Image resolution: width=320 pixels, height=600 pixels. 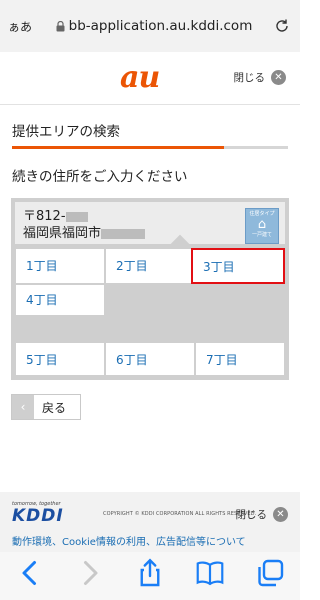 I want to click on postal-code-line: 〒812-, so click(x=150, y=216).